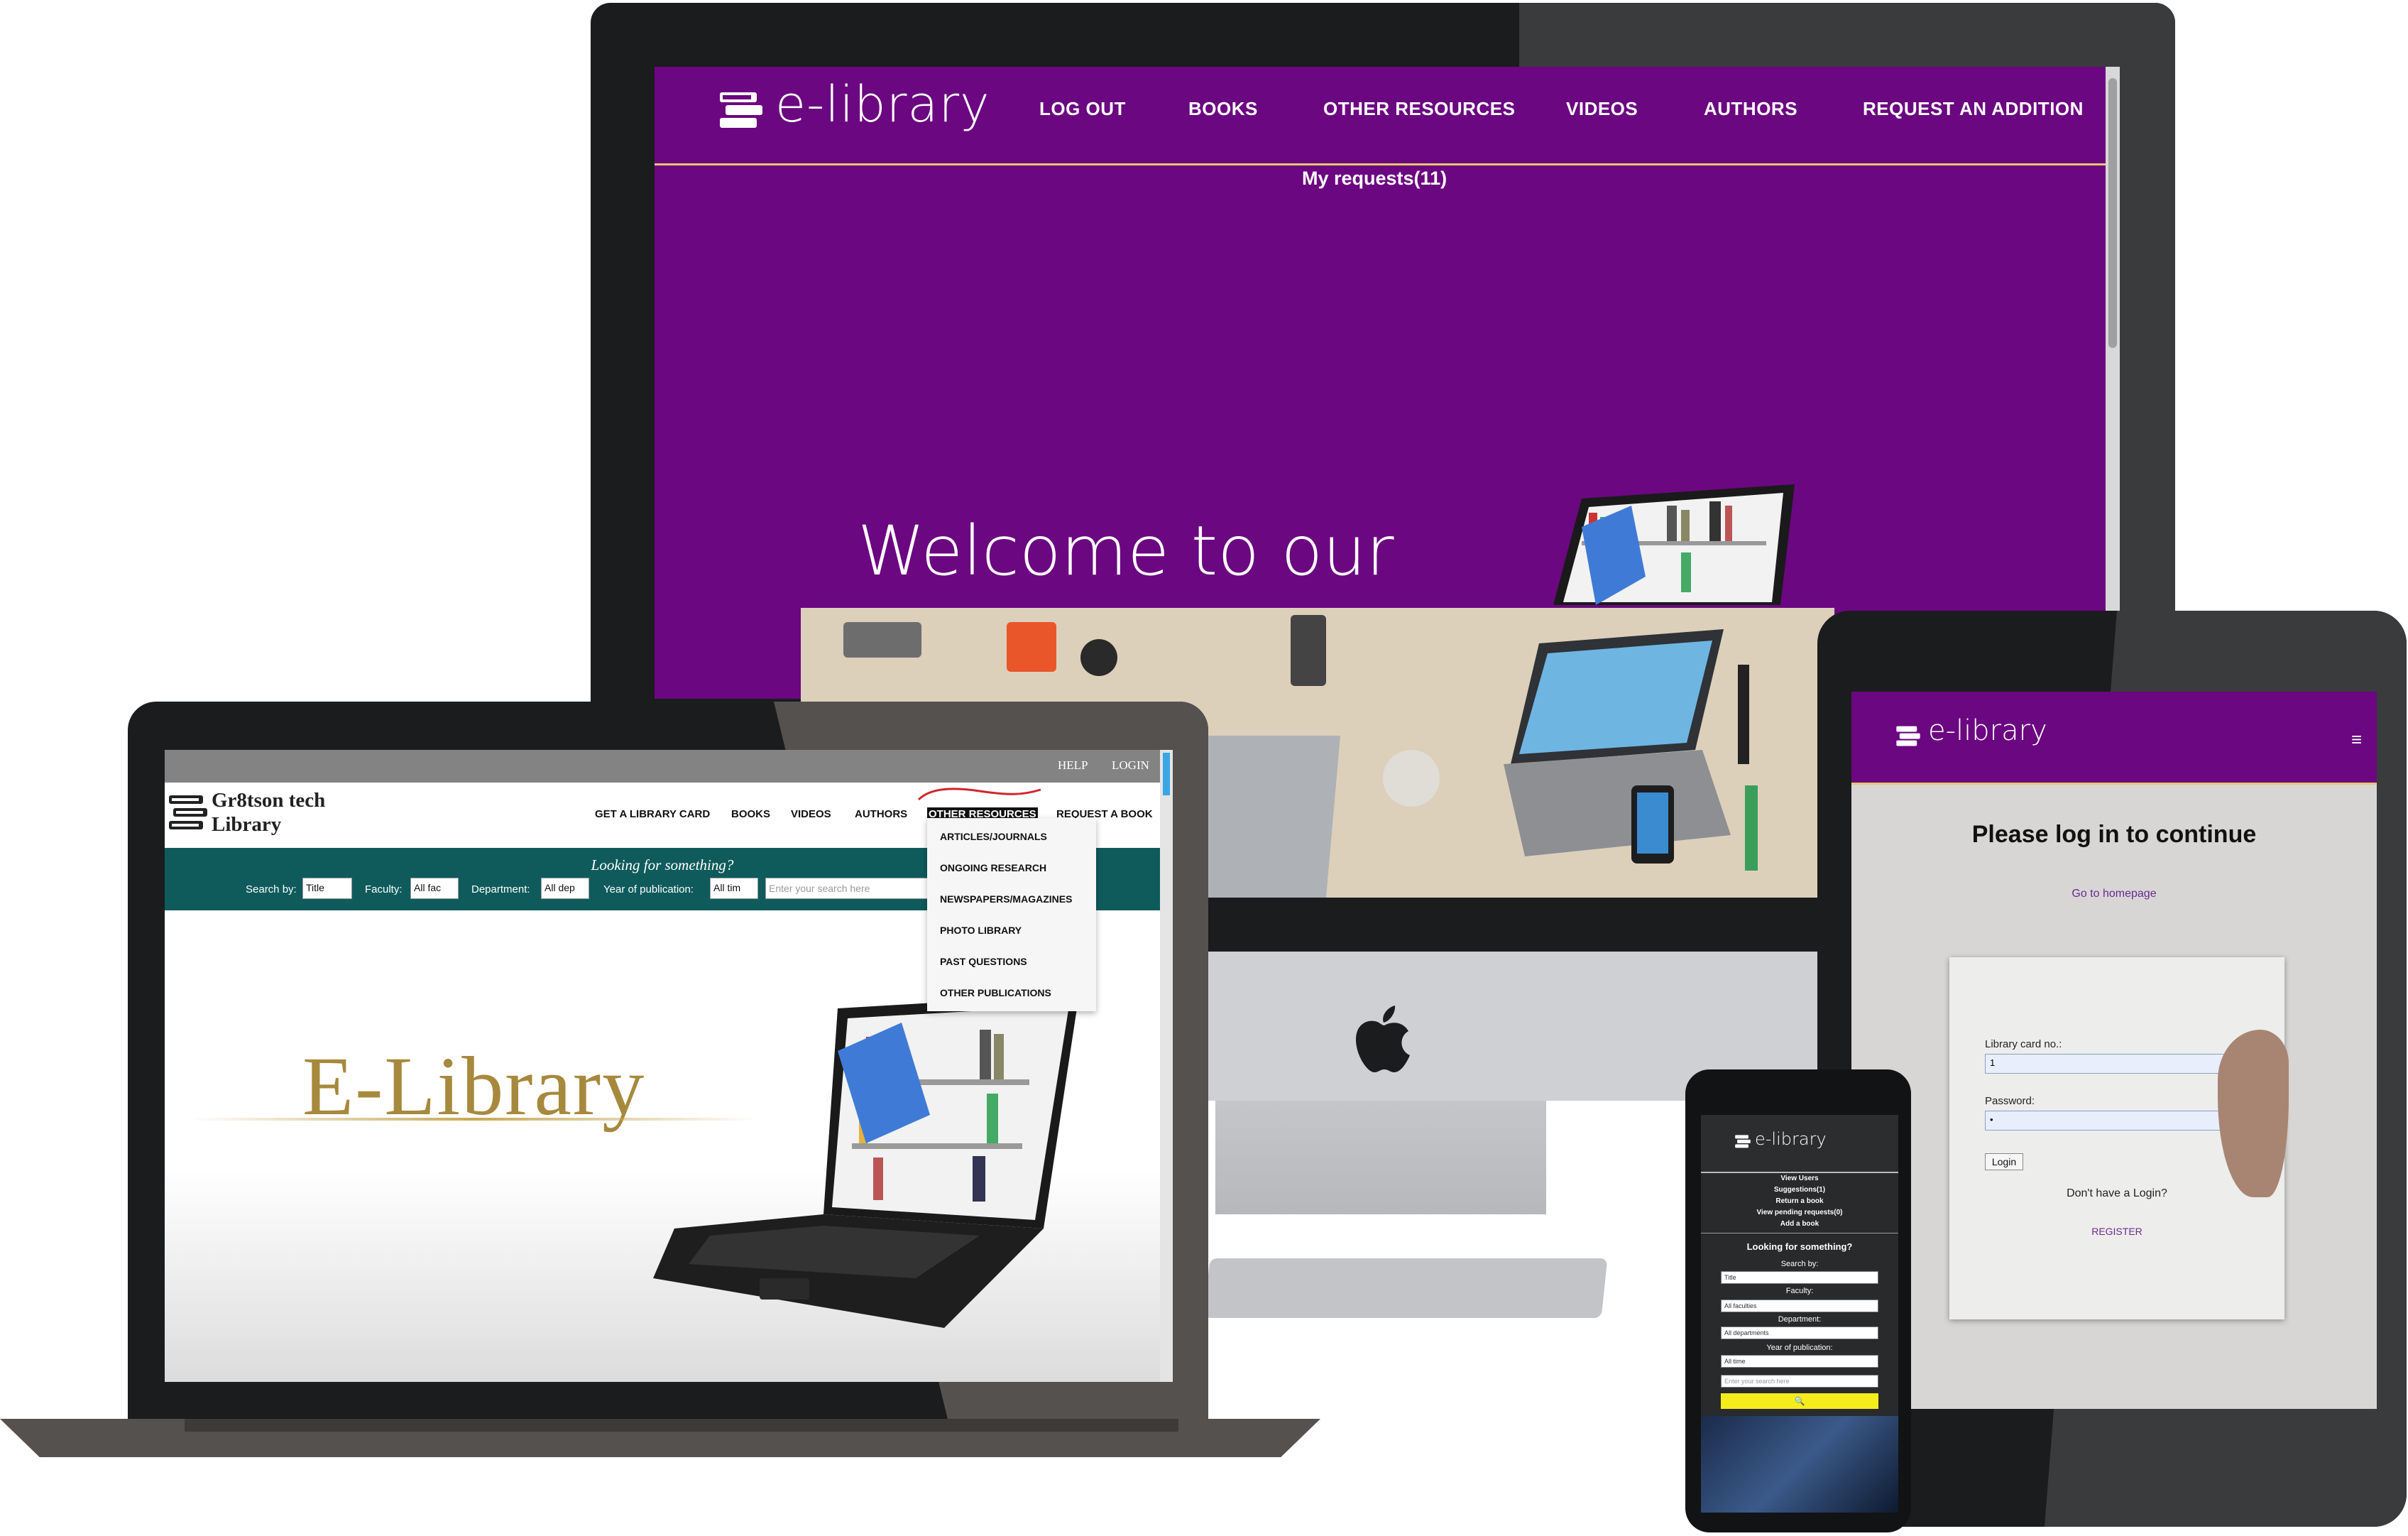  Describe the element at coordinates (247, 824) in the screenshot. I see `logo-line-2: Library` at that location.